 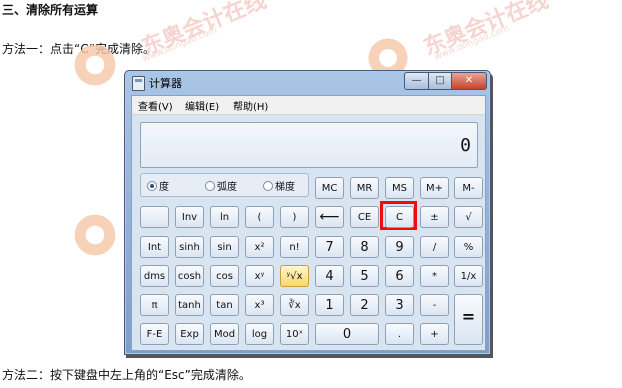 What do you see at coordinates (152, 186) in the screenshot?
I see `radio-selected-icon` at bounding box center [152, 186].